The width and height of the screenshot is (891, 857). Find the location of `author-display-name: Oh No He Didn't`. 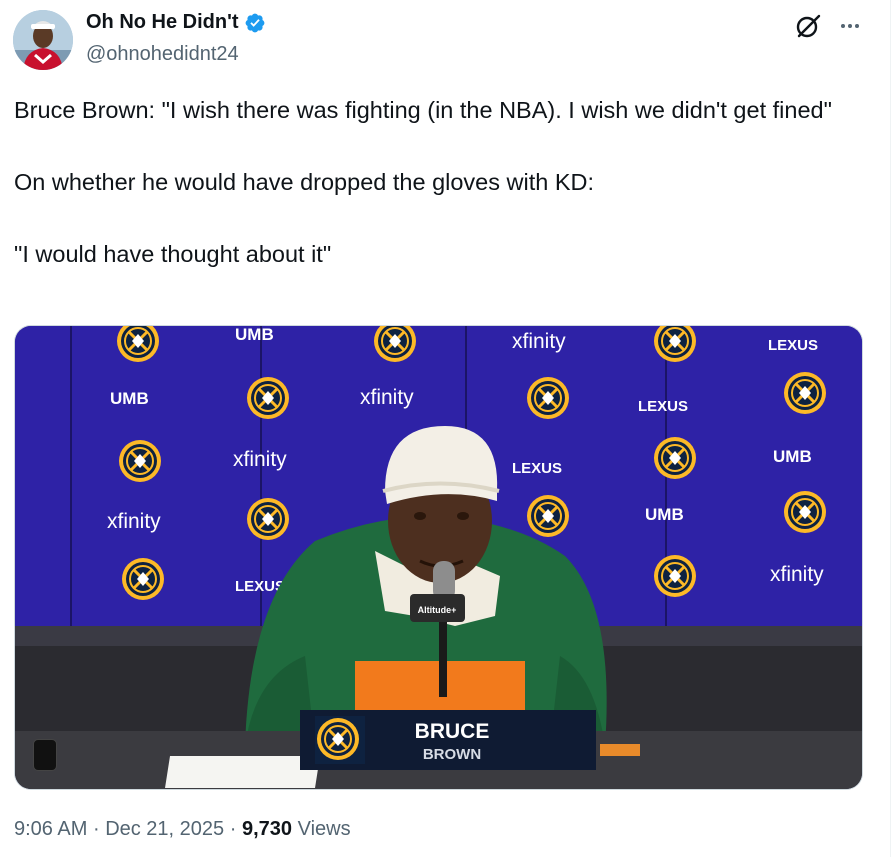

author-display-name: Oh No He Didn't is located at coordinates (162, 22).